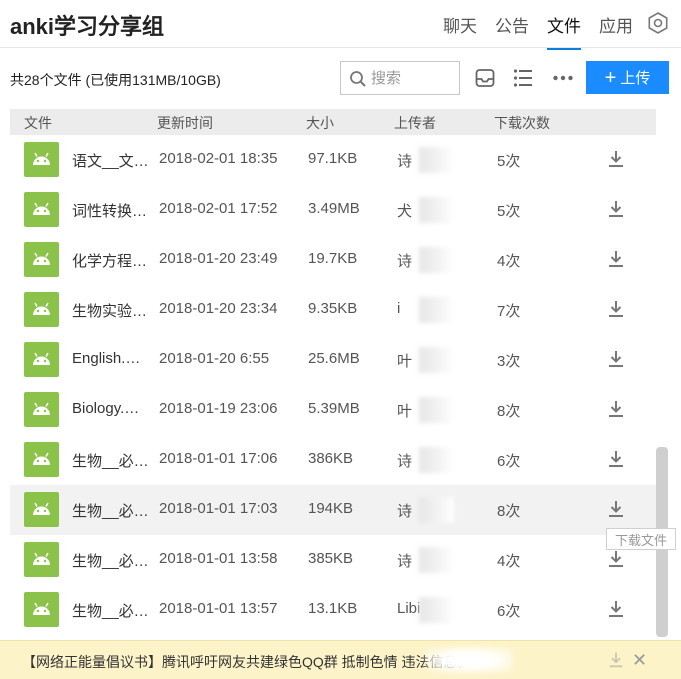  Describe the element at coordinates (641, 539) in the screenshot. I see `download-tooltip: 下载文件` at that location.